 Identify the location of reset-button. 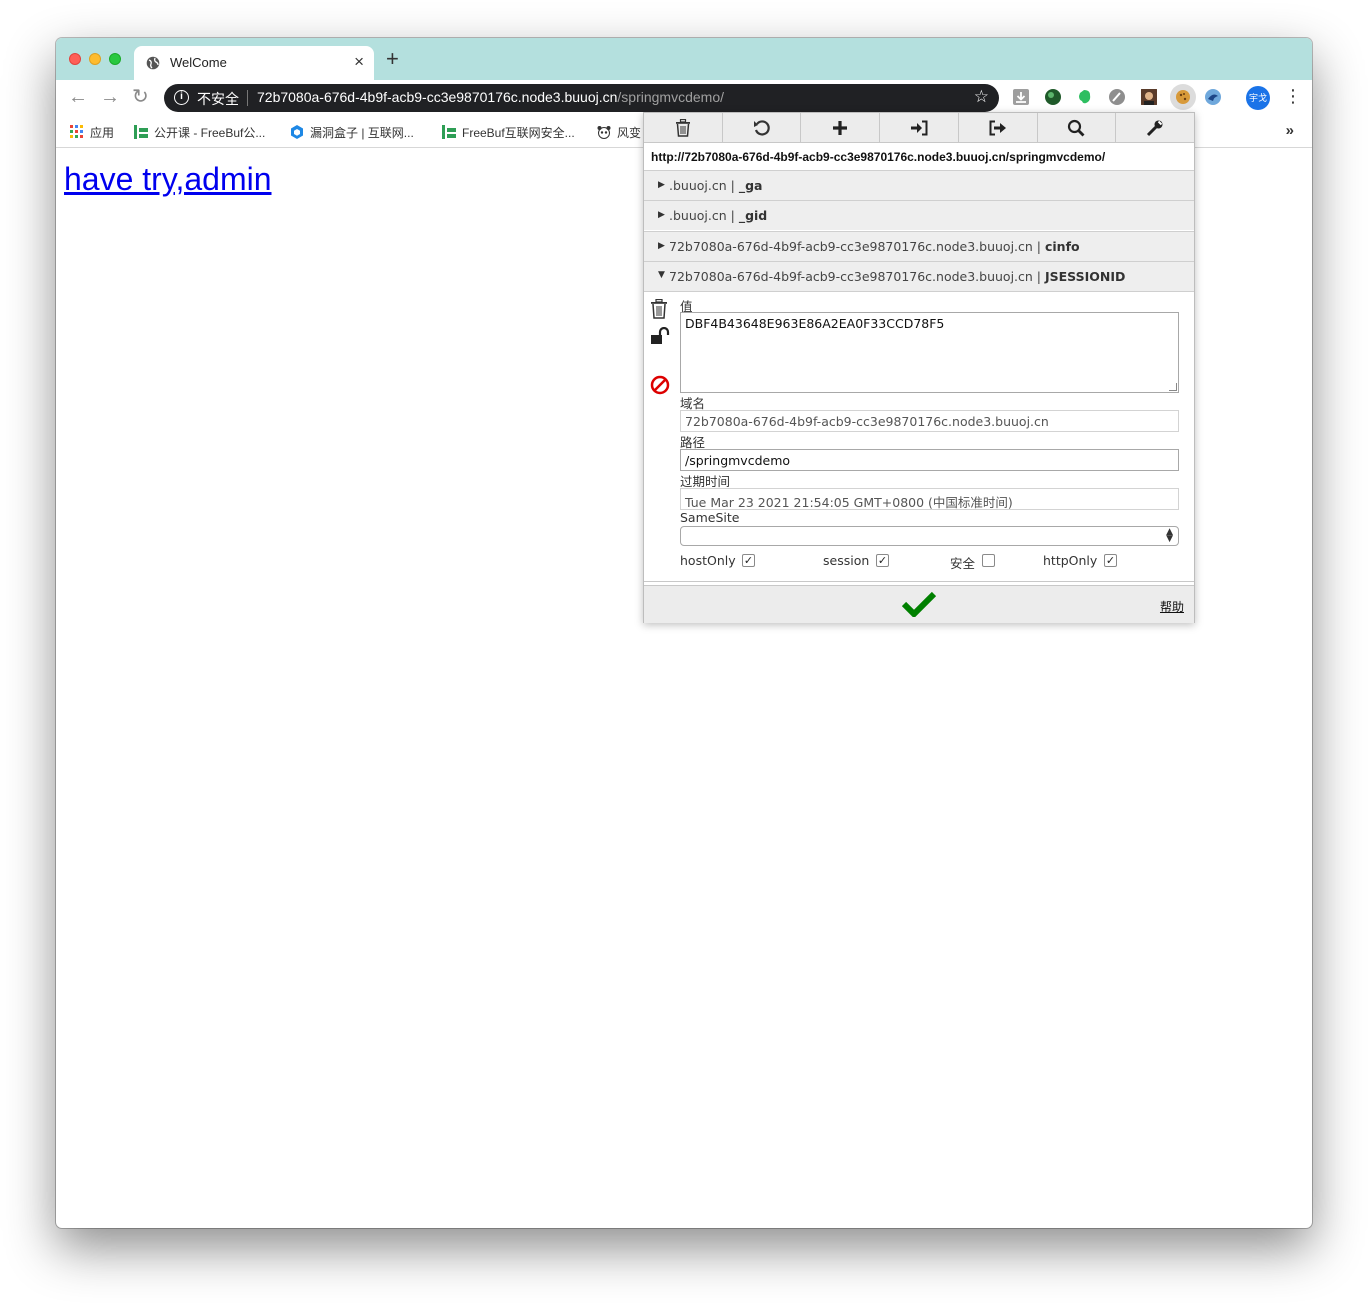
(762, 127).